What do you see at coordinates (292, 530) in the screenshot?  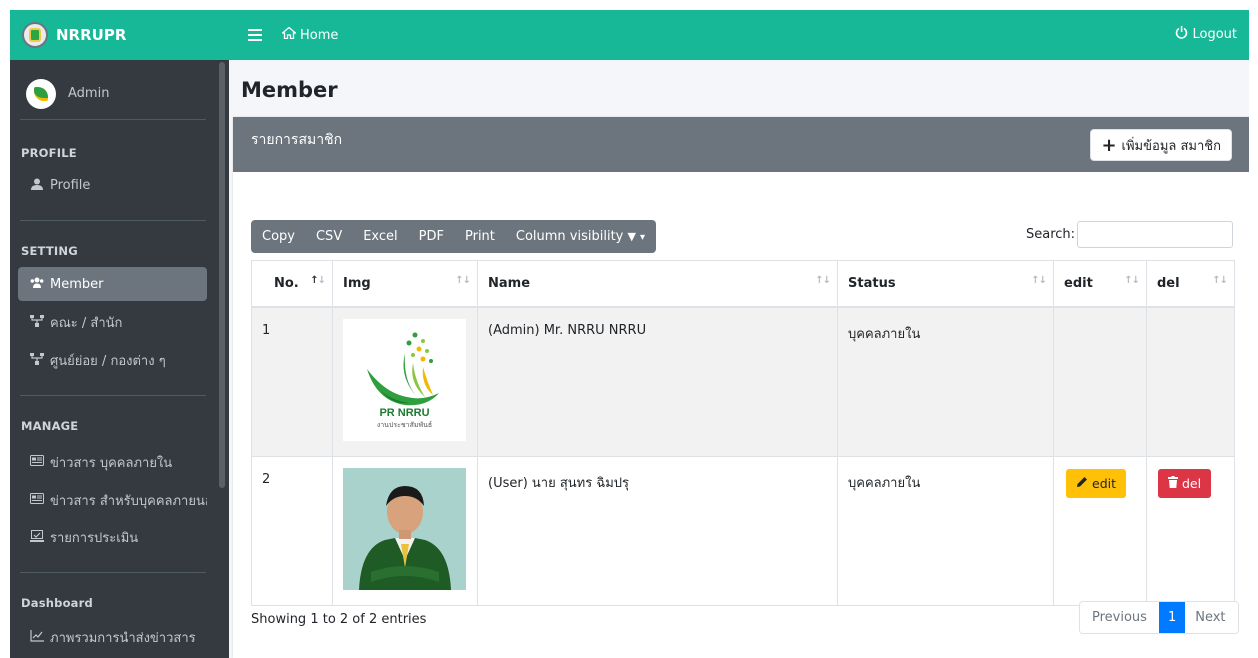 I see `cell-no: 2` at bounding box center [292, 530].